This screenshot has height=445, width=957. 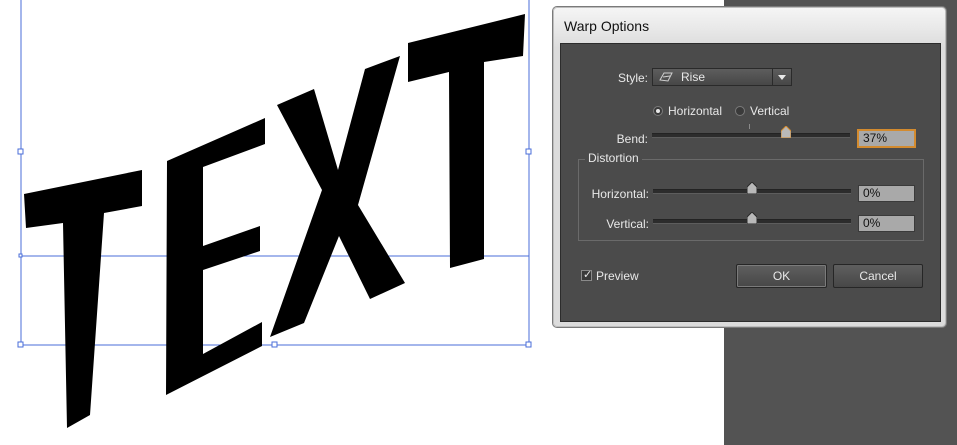 I want to click on ok-button: OK, so click(x=781, y=276).